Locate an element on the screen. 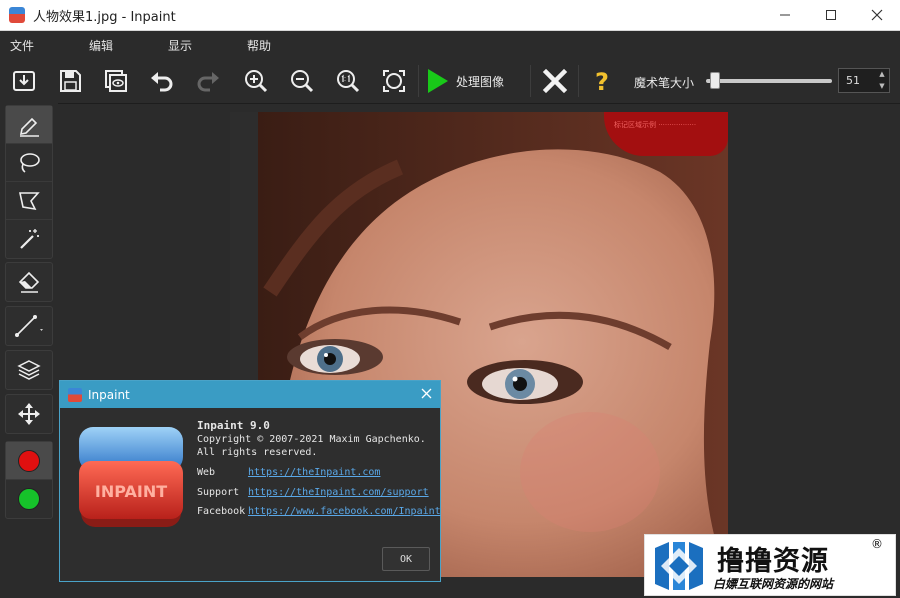 The image size is (900, 598). eraser-tool is located at coordinates (29, 282).